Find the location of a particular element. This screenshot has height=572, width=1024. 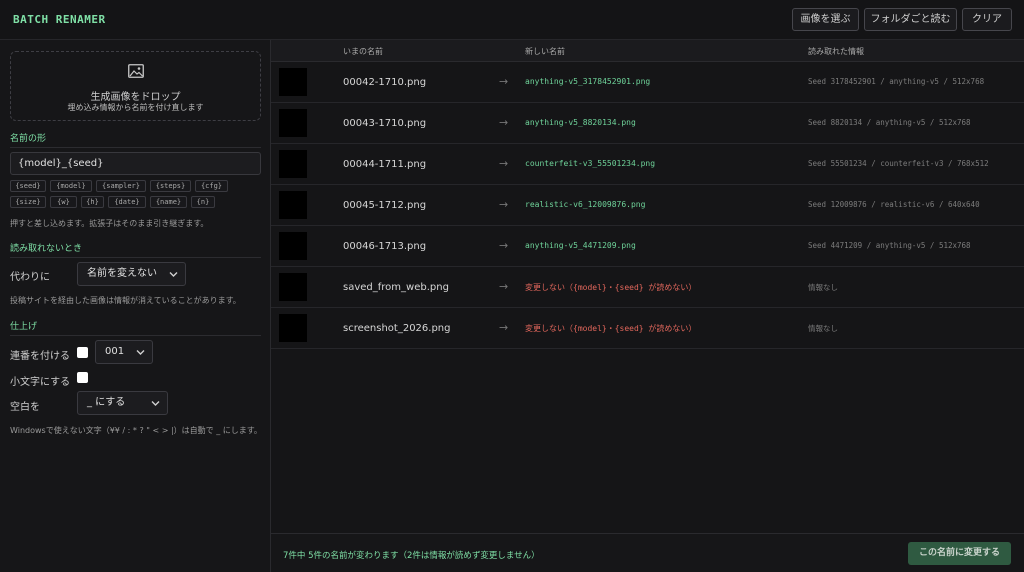

dropzone-subtitle: 埋め込み情報から名前を付け直します is located at coordinates (135, 107).